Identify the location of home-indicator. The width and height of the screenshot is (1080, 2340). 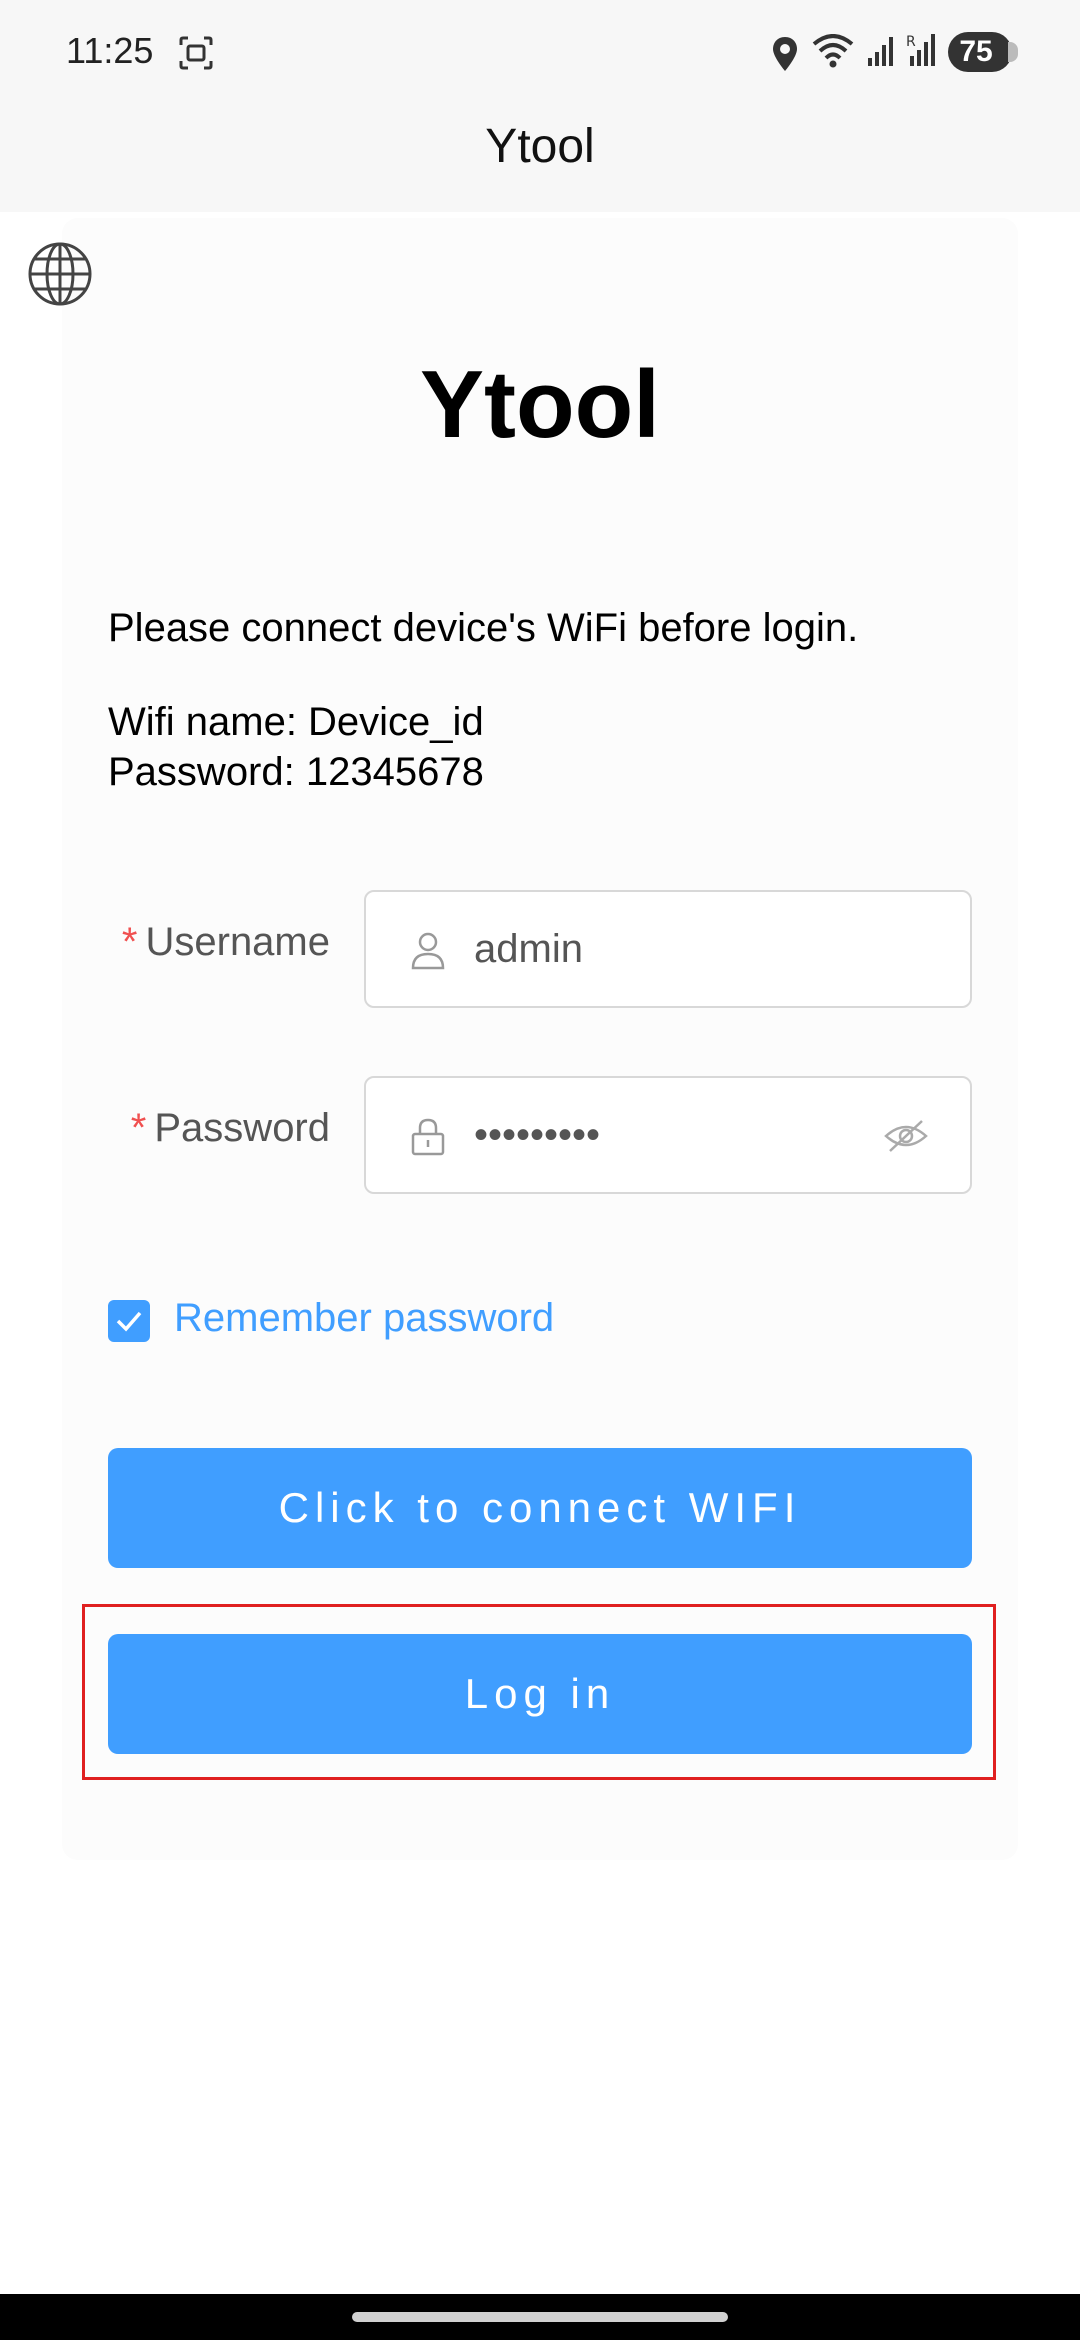
(540, 2317).